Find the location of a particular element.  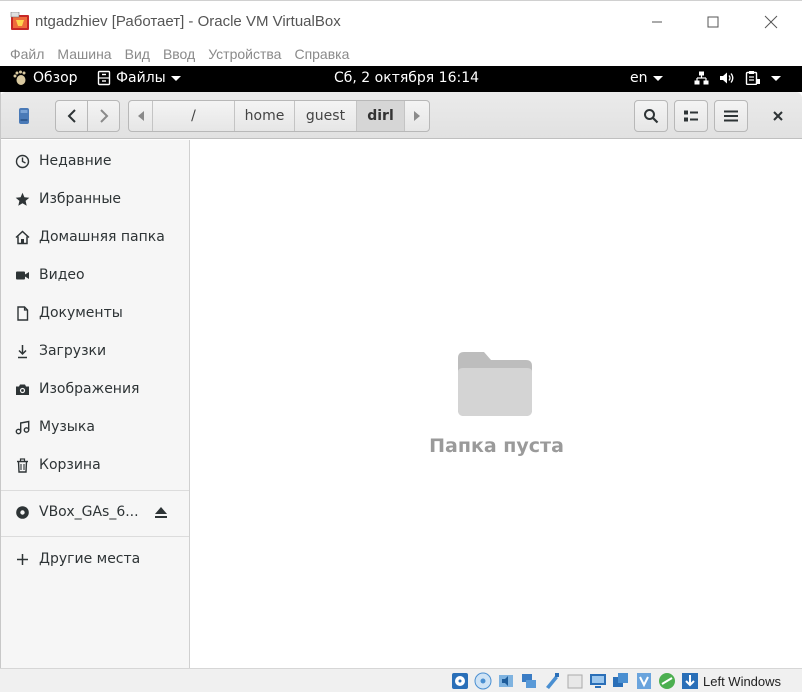

path-scroll-left is located at coordinates (141, 116).